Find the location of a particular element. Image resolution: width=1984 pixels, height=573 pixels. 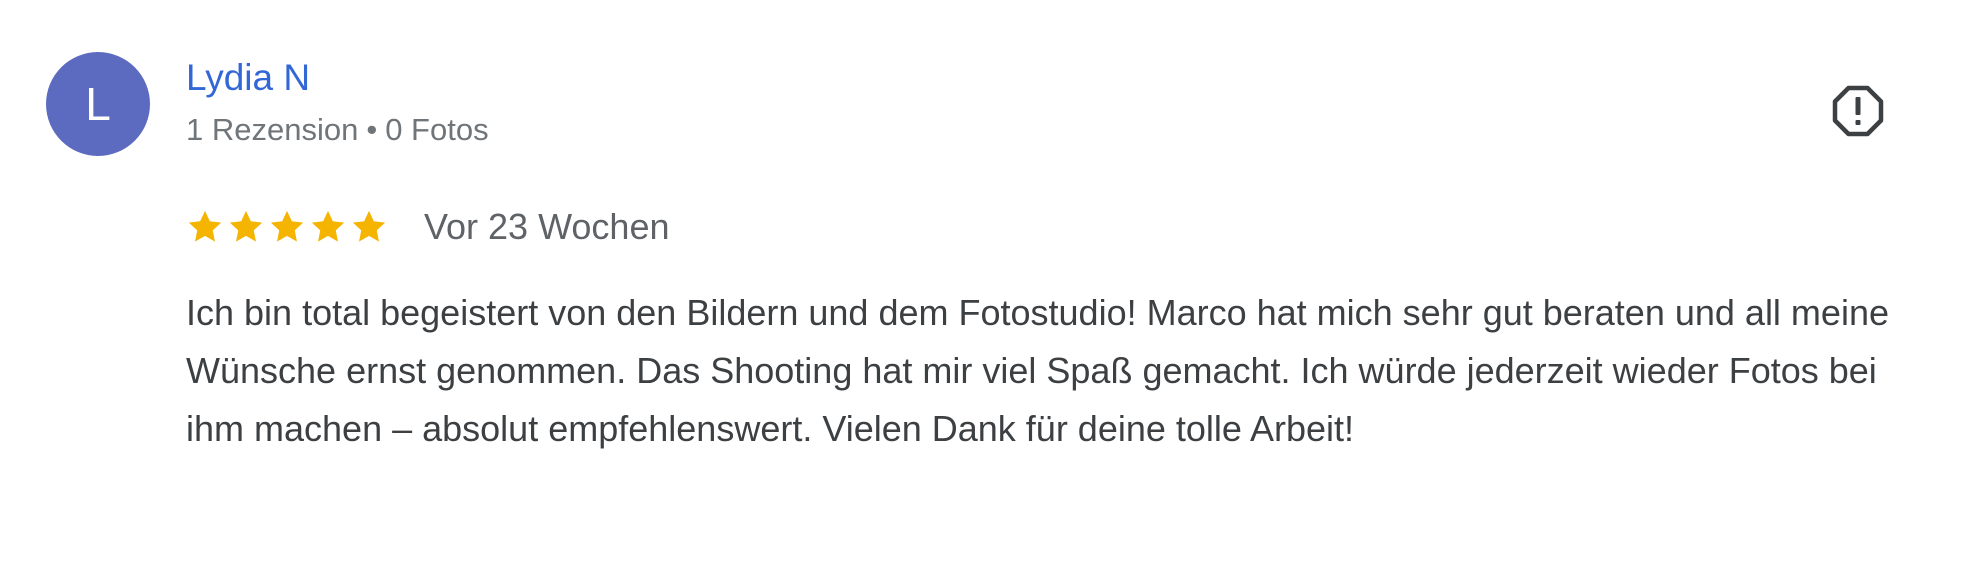

star-rating is located at coordinates (288, 227).